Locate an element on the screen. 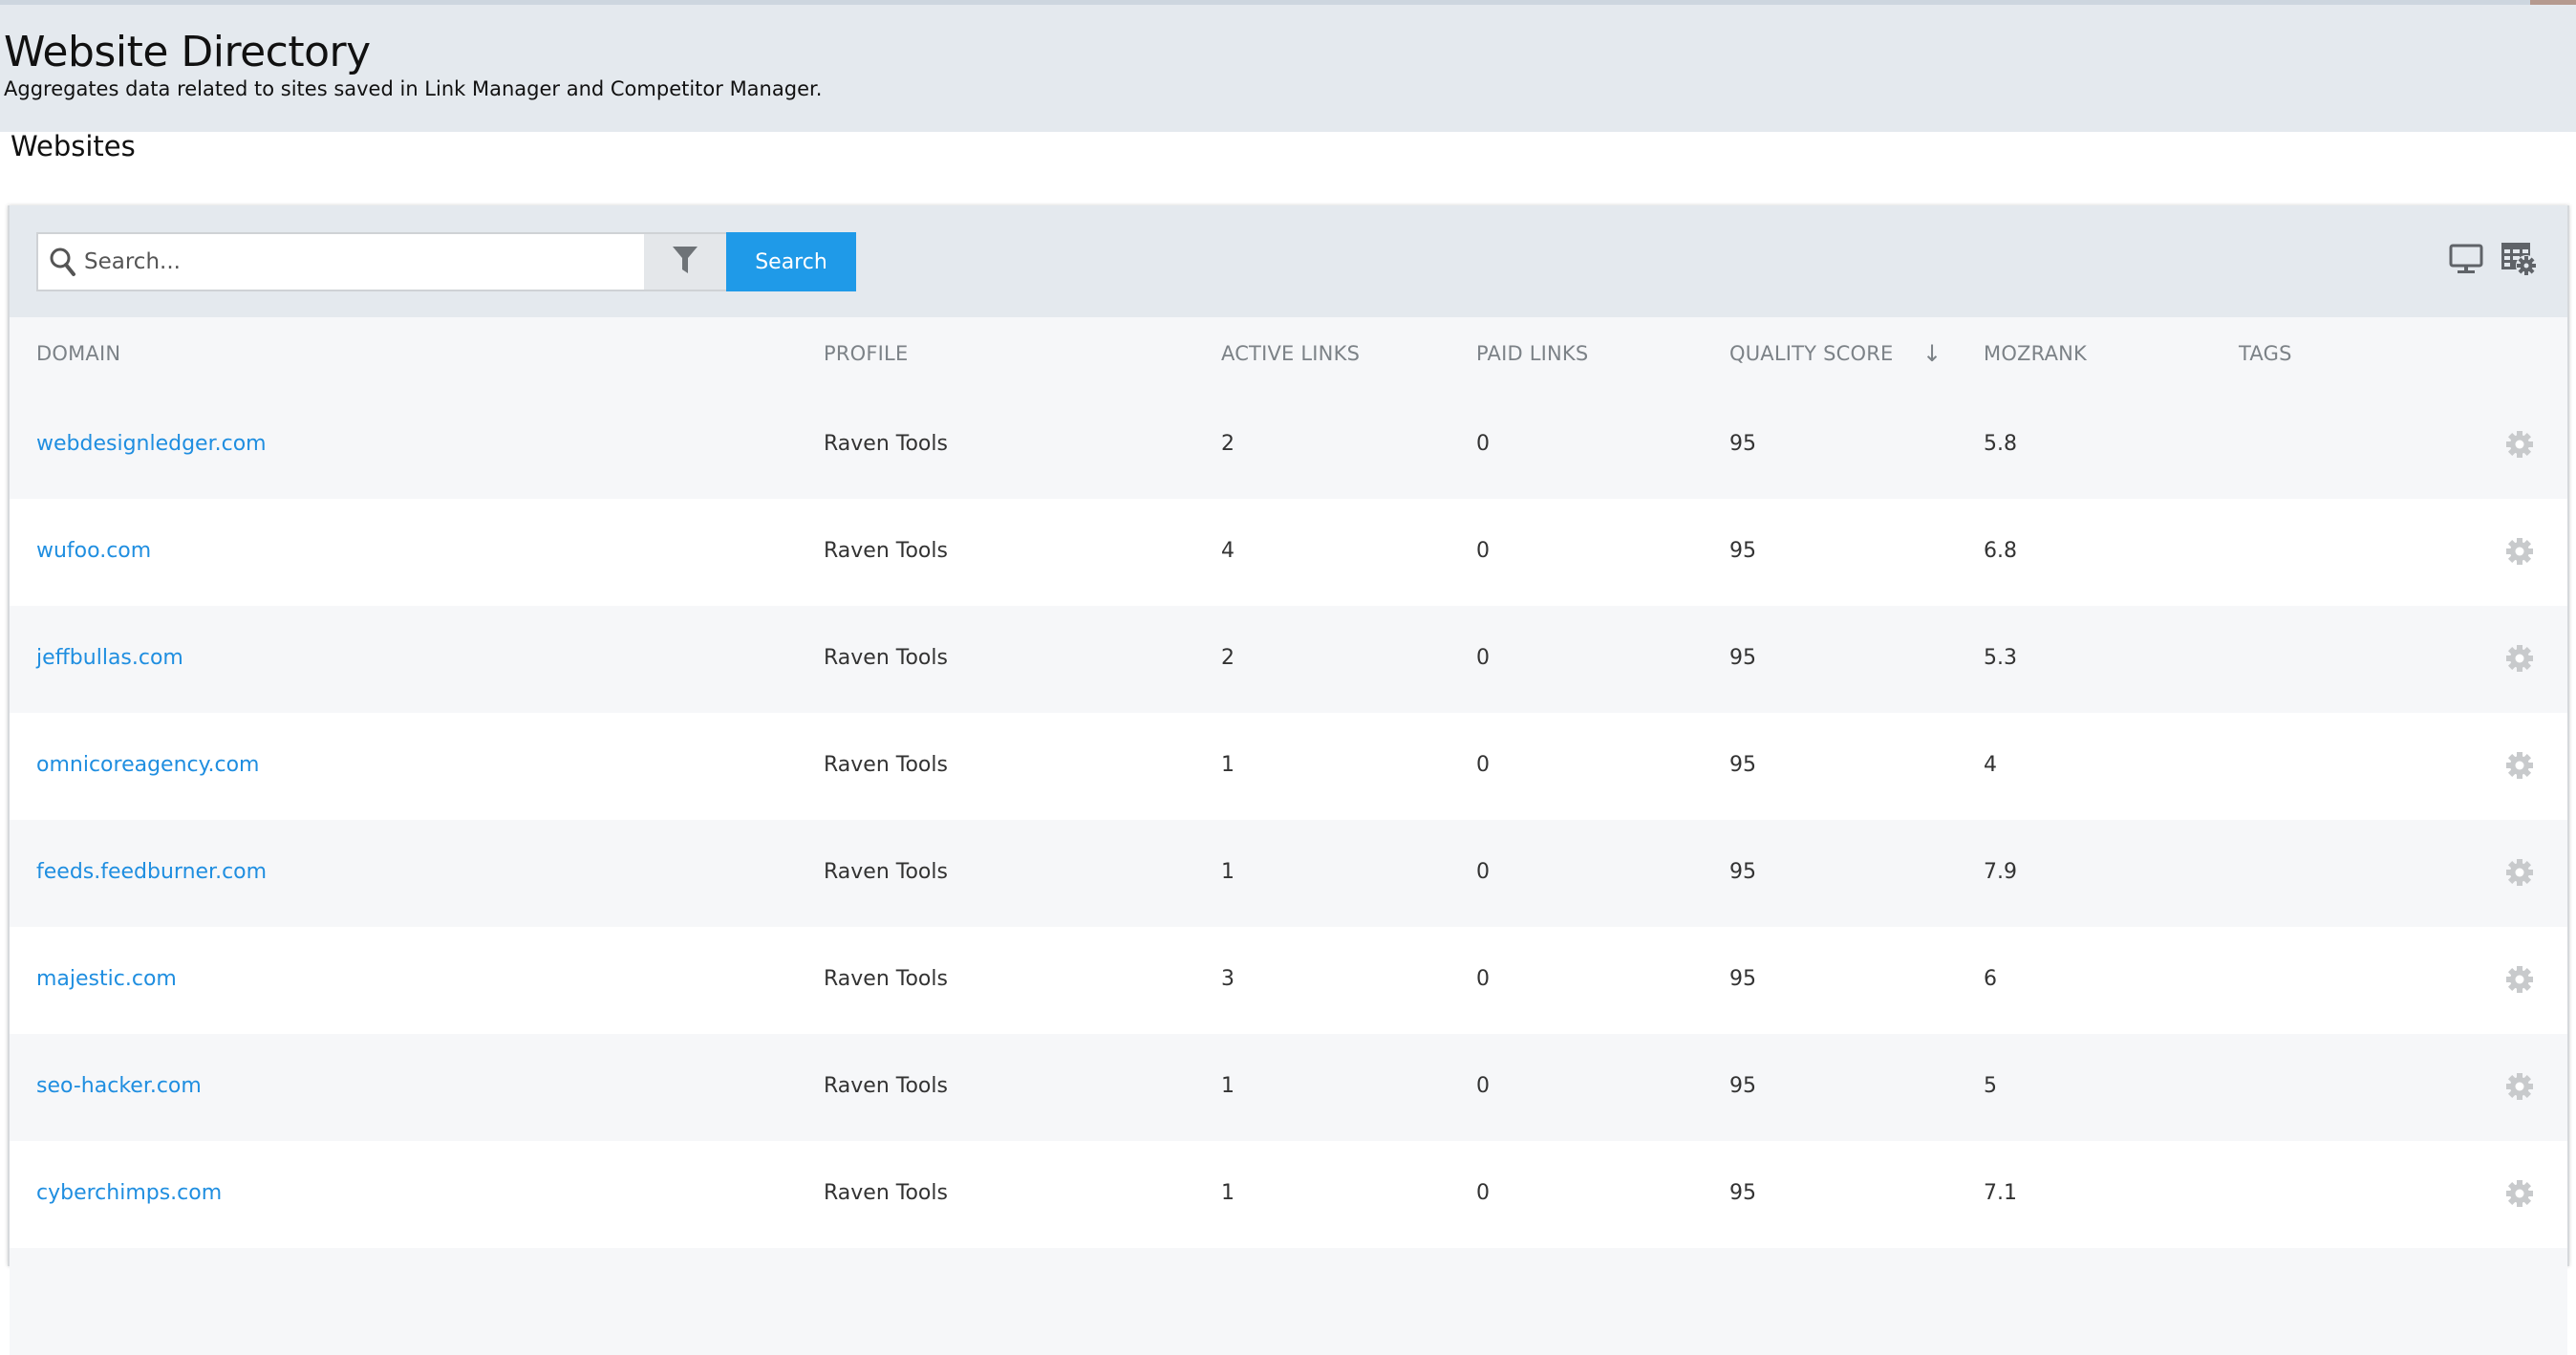 This screenshot has height=1355, width=2576. mozrank-cell: 5.3 is located at coordinates (2000, 658).